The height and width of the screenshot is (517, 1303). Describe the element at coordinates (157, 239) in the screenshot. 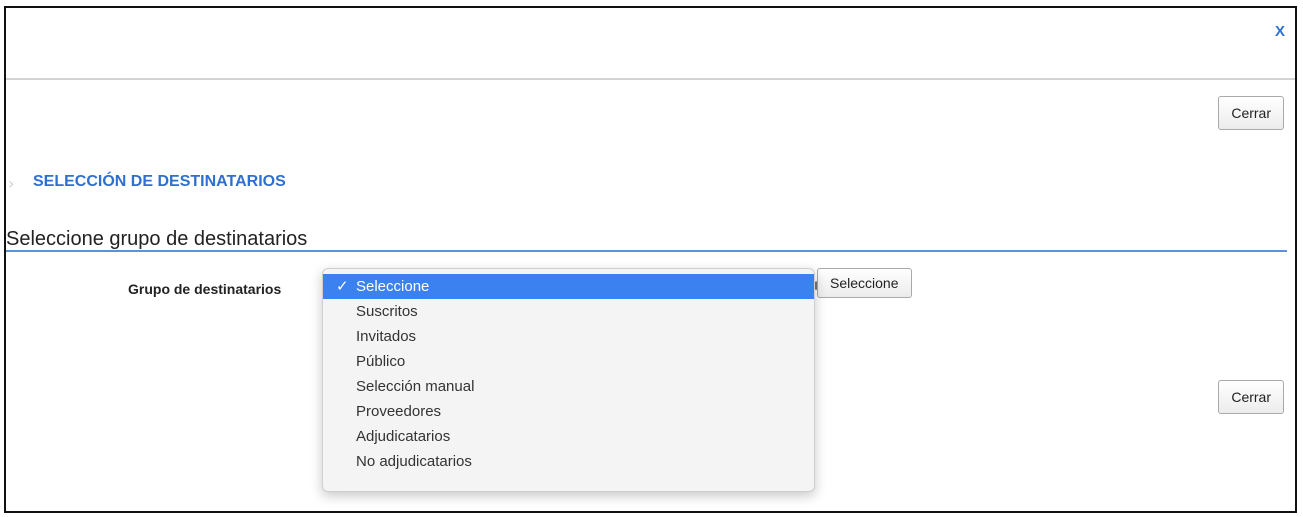

I see `subheading: Seleccione grupo de destinatarios` at that location.